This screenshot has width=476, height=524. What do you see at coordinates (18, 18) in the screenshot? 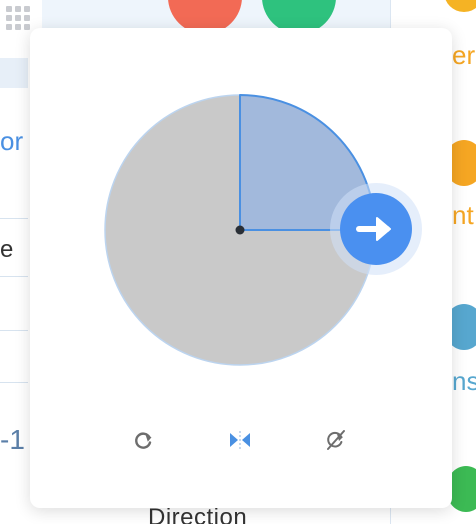
I see `app-grid-icon` at bounding box center [18, 18].